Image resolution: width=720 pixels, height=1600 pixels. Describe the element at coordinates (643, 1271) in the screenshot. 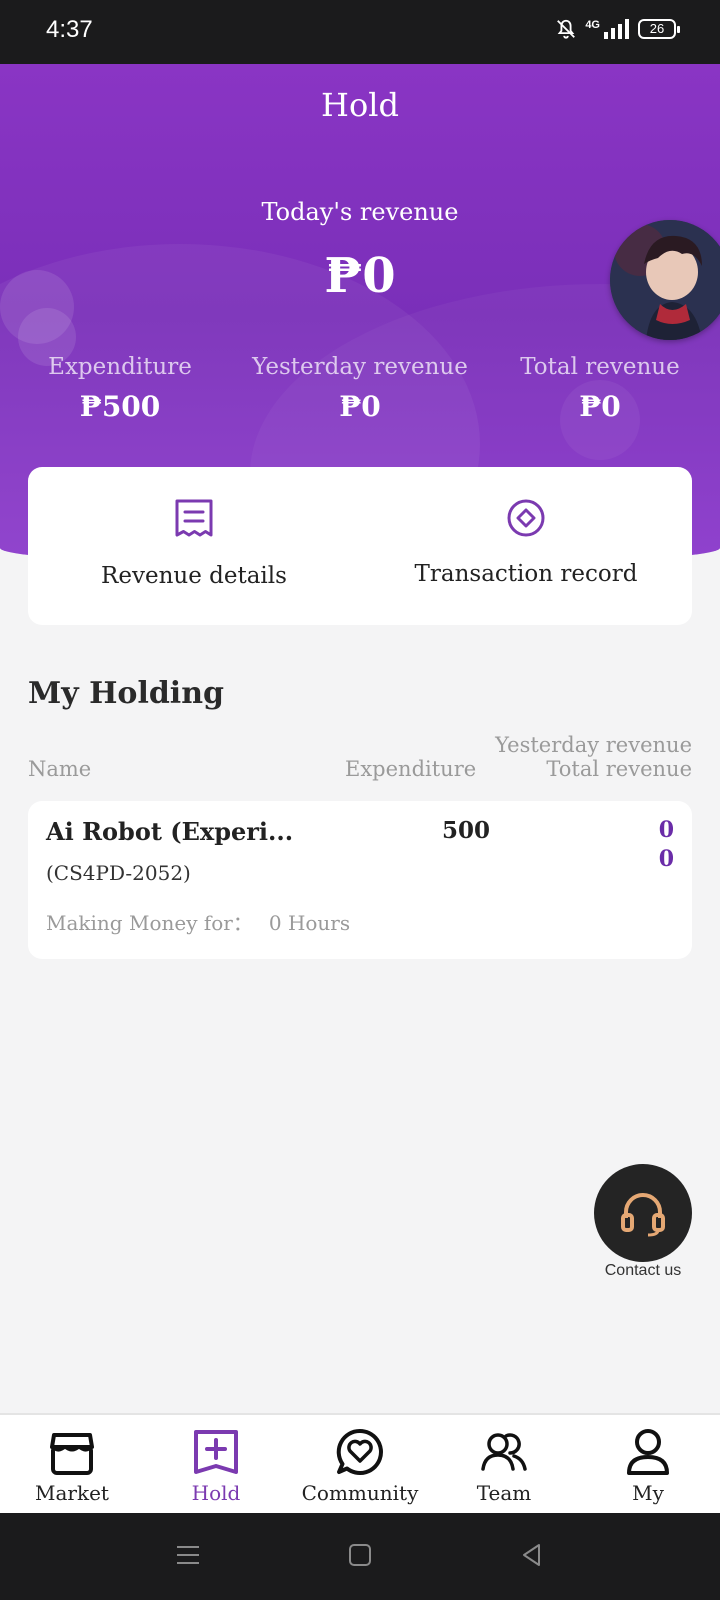

I see `contact-us-label: Contact us` at that location.